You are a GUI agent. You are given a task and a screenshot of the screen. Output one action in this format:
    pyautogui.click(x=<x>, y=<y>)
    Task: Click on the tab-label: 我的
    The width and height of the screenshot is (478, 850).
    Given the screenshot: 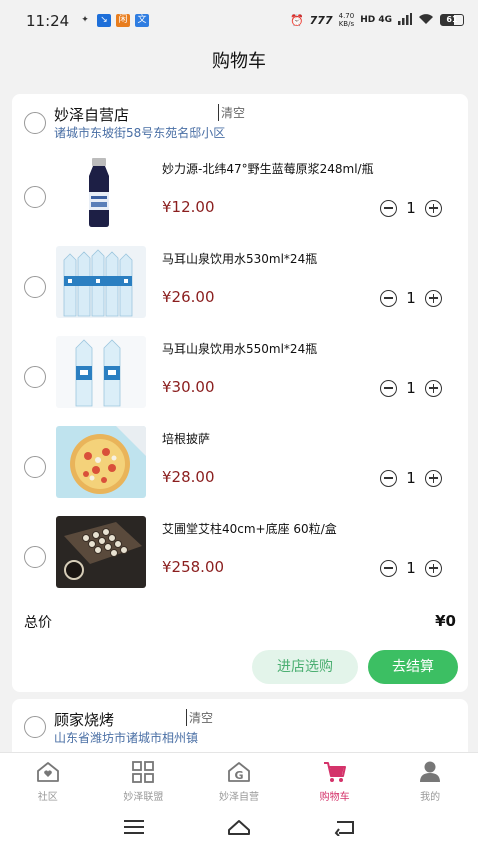 What is the action you would take?
    pyautogui.click(x=430, y=797)
    